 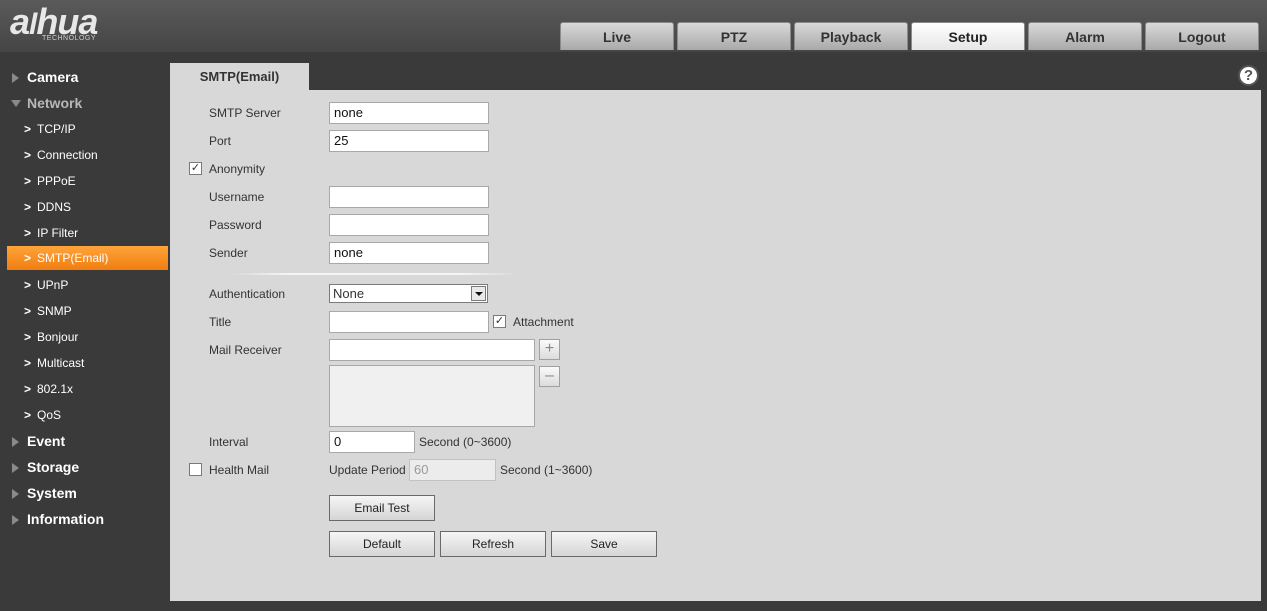 I want to click on sender-input: none, so click(x=409, y=253).